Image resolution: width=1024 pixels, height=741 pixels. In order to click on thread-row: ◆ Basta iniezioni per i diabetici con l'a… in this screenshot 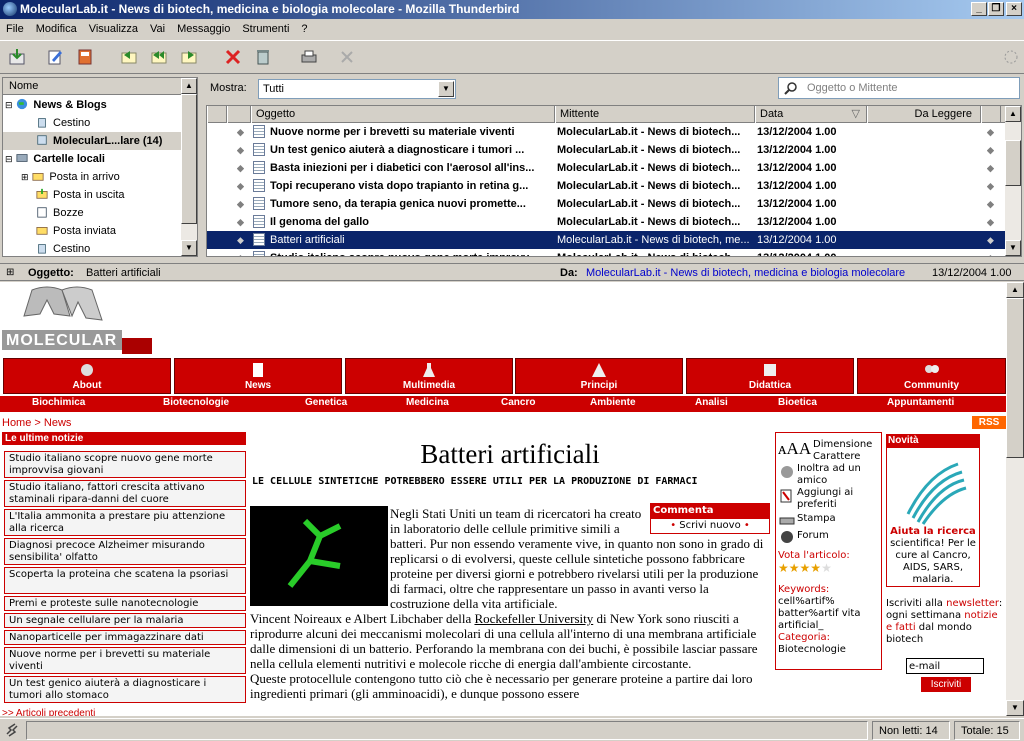, I will do `click(606, 168)`.